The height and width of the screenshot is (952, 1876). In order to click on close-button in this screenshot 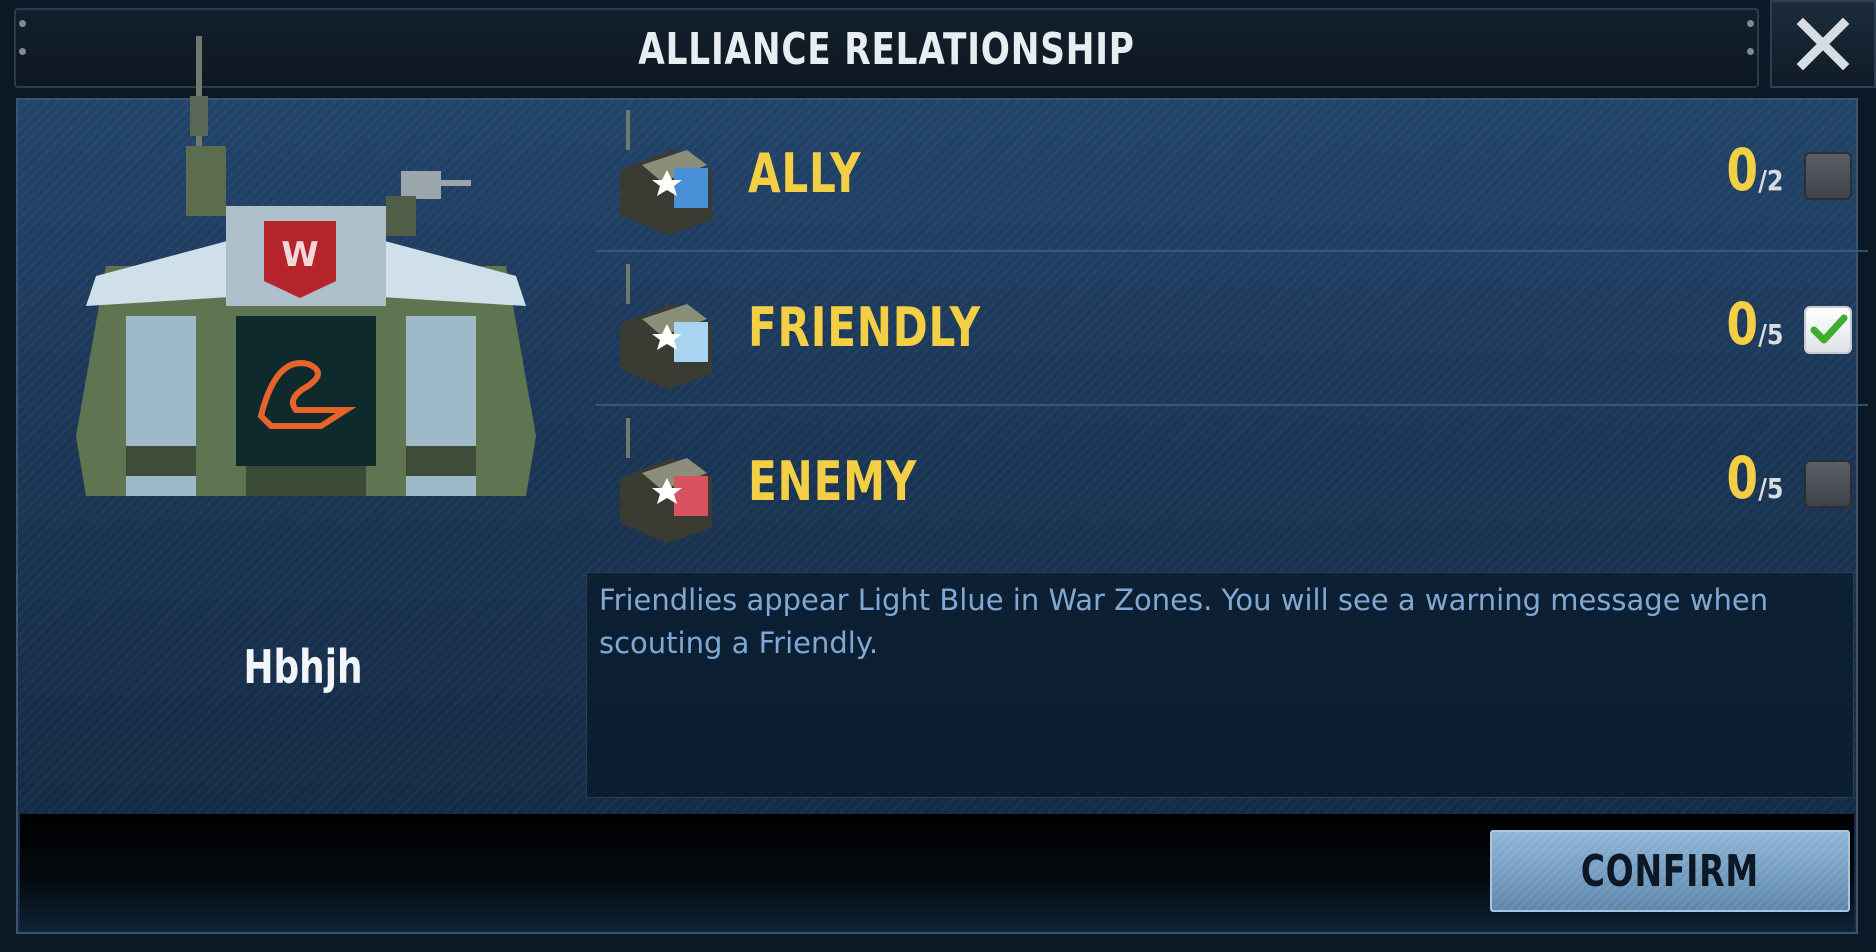, I will do `click(1823, 44)`.